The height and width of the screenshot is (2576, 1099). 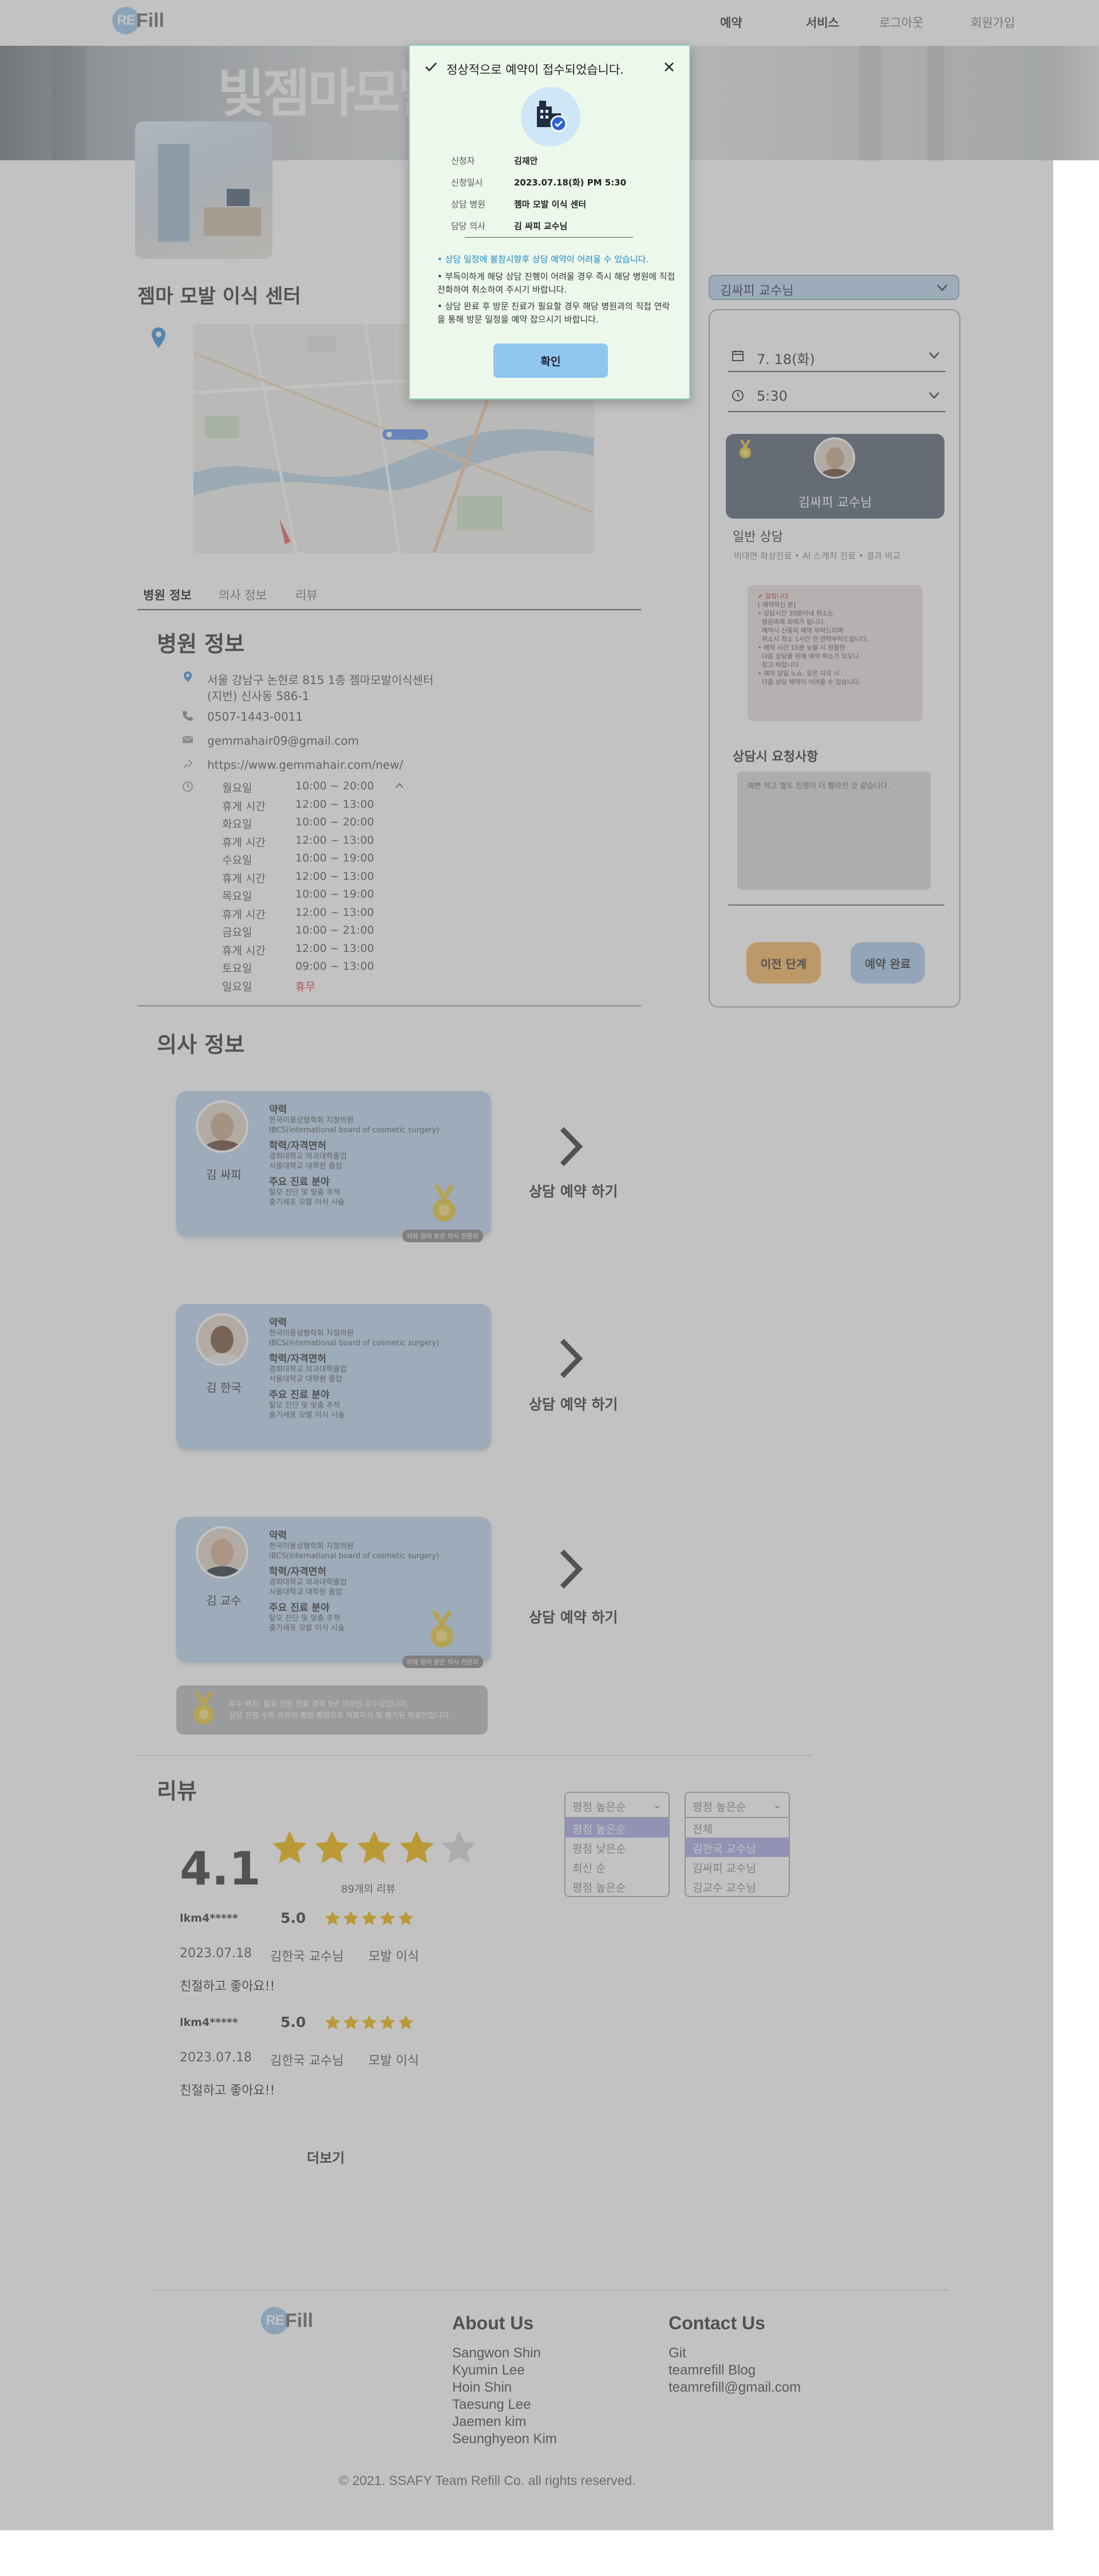 I want to click on modal-divider, so click(x=549, y=237).